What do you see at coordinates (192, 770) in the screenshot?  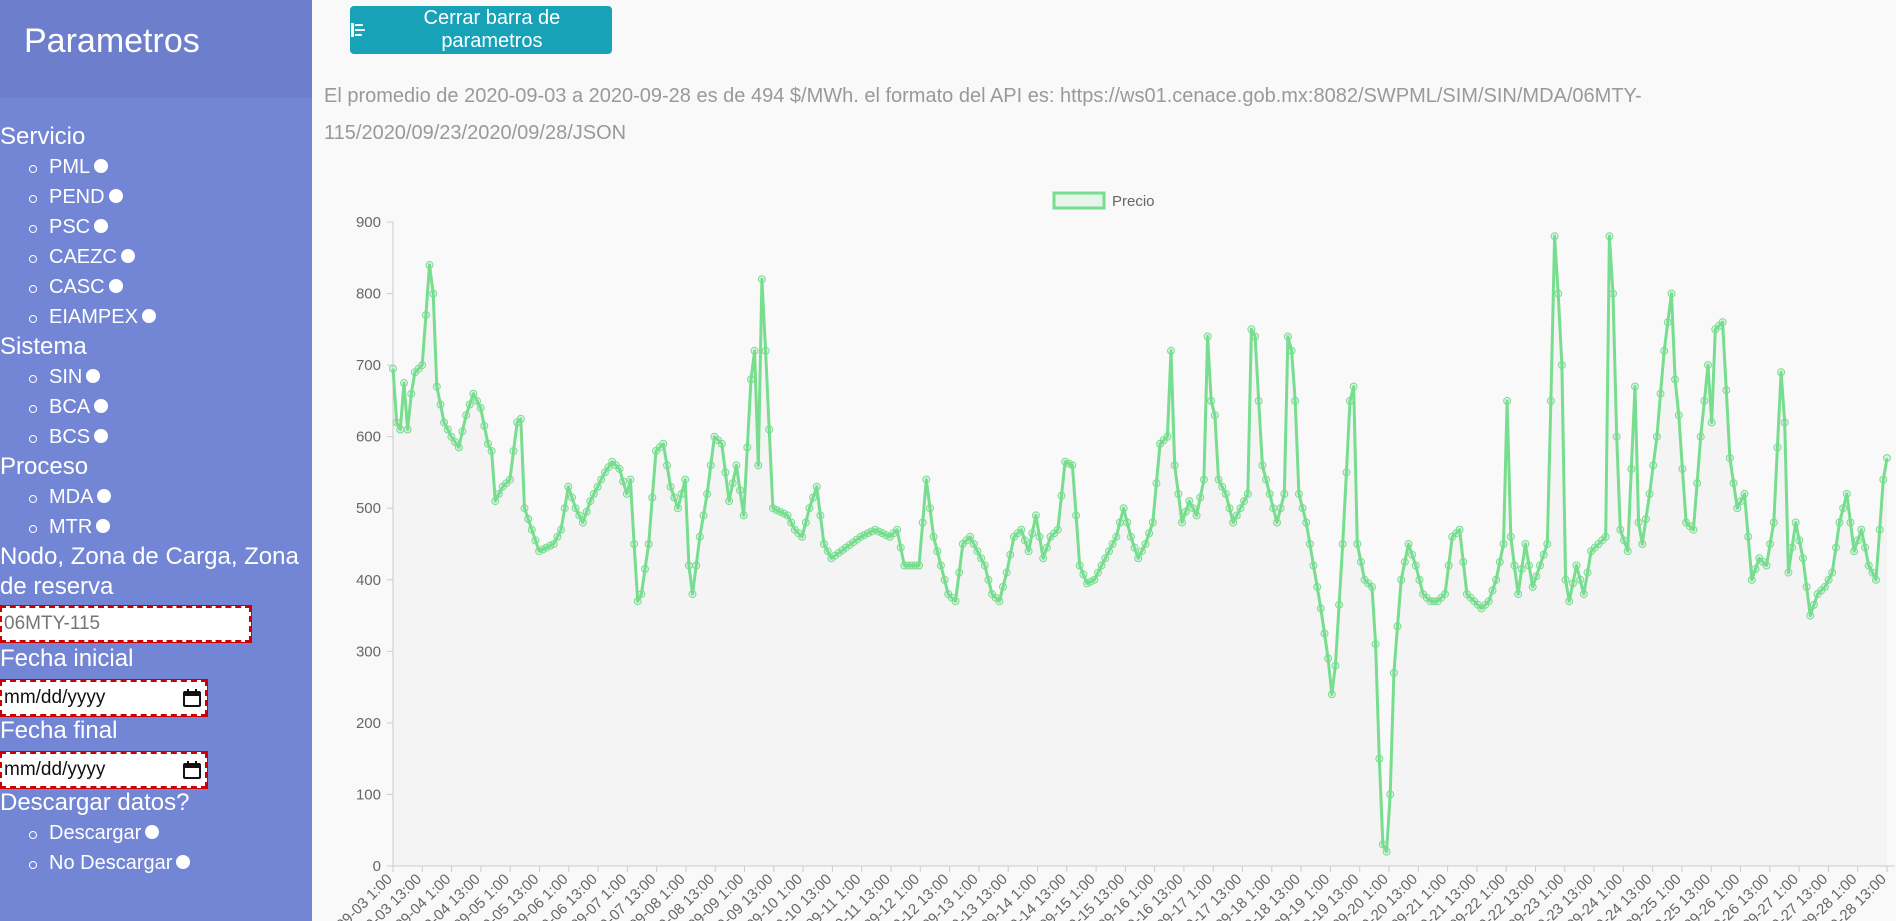 I see `calendar-icon` at bounding box center [192, 770].